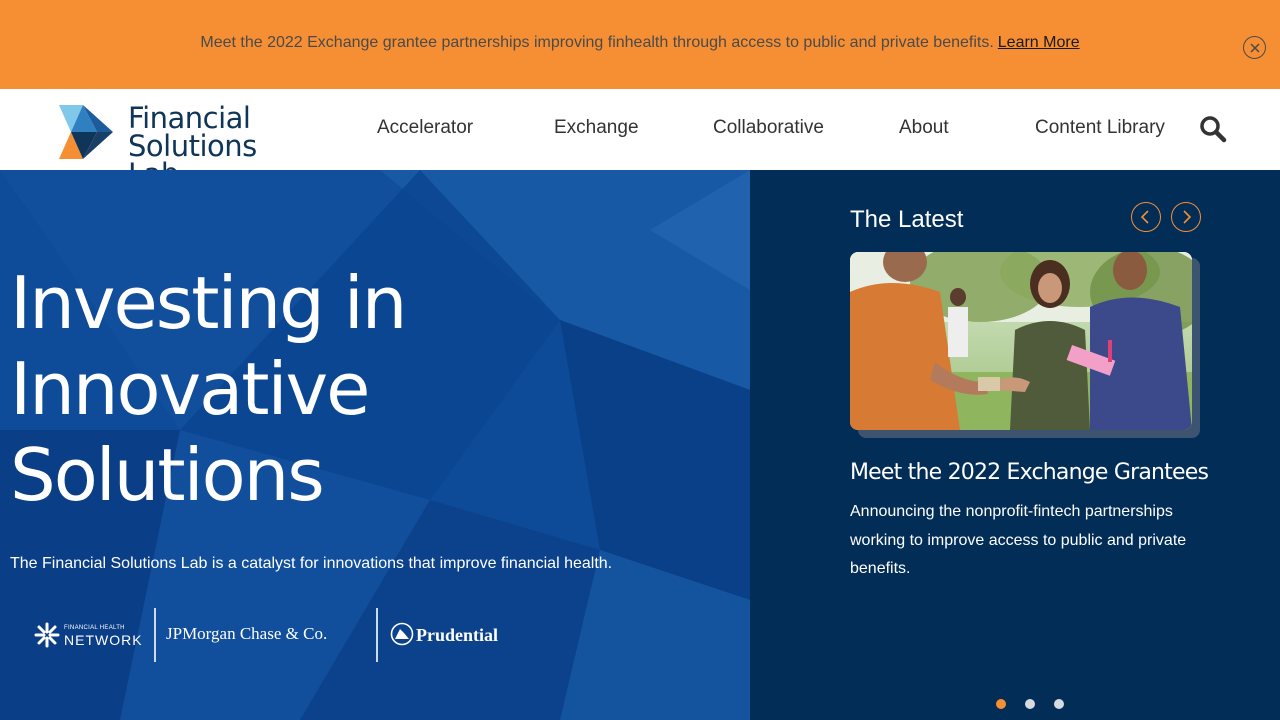 This screenshot has height=720, width=1280. What do you see at coordinates (402, 634) in the screenshot?
I see `prudential-rock-icon` at bounding box center [402, 634].